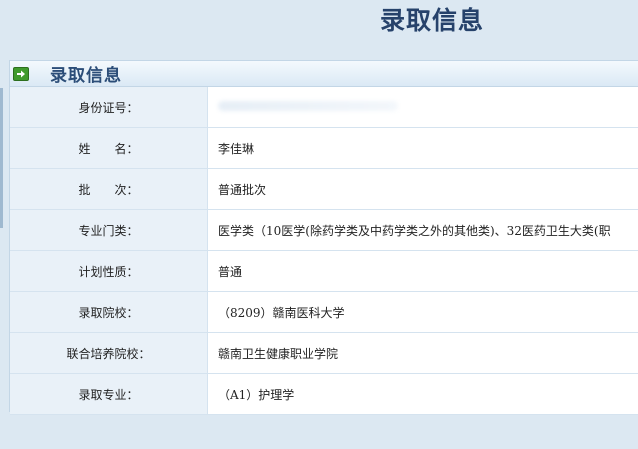  Describe the element at coordinates (109, 107) in the screenshot. I see `row-label-id-number: 身份证号：` at that location.